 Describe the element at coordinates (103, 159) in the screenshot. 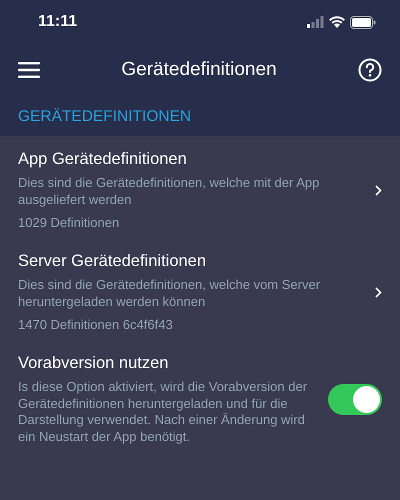

I see `setting-title: App Gerätedefinitionen` at that location.